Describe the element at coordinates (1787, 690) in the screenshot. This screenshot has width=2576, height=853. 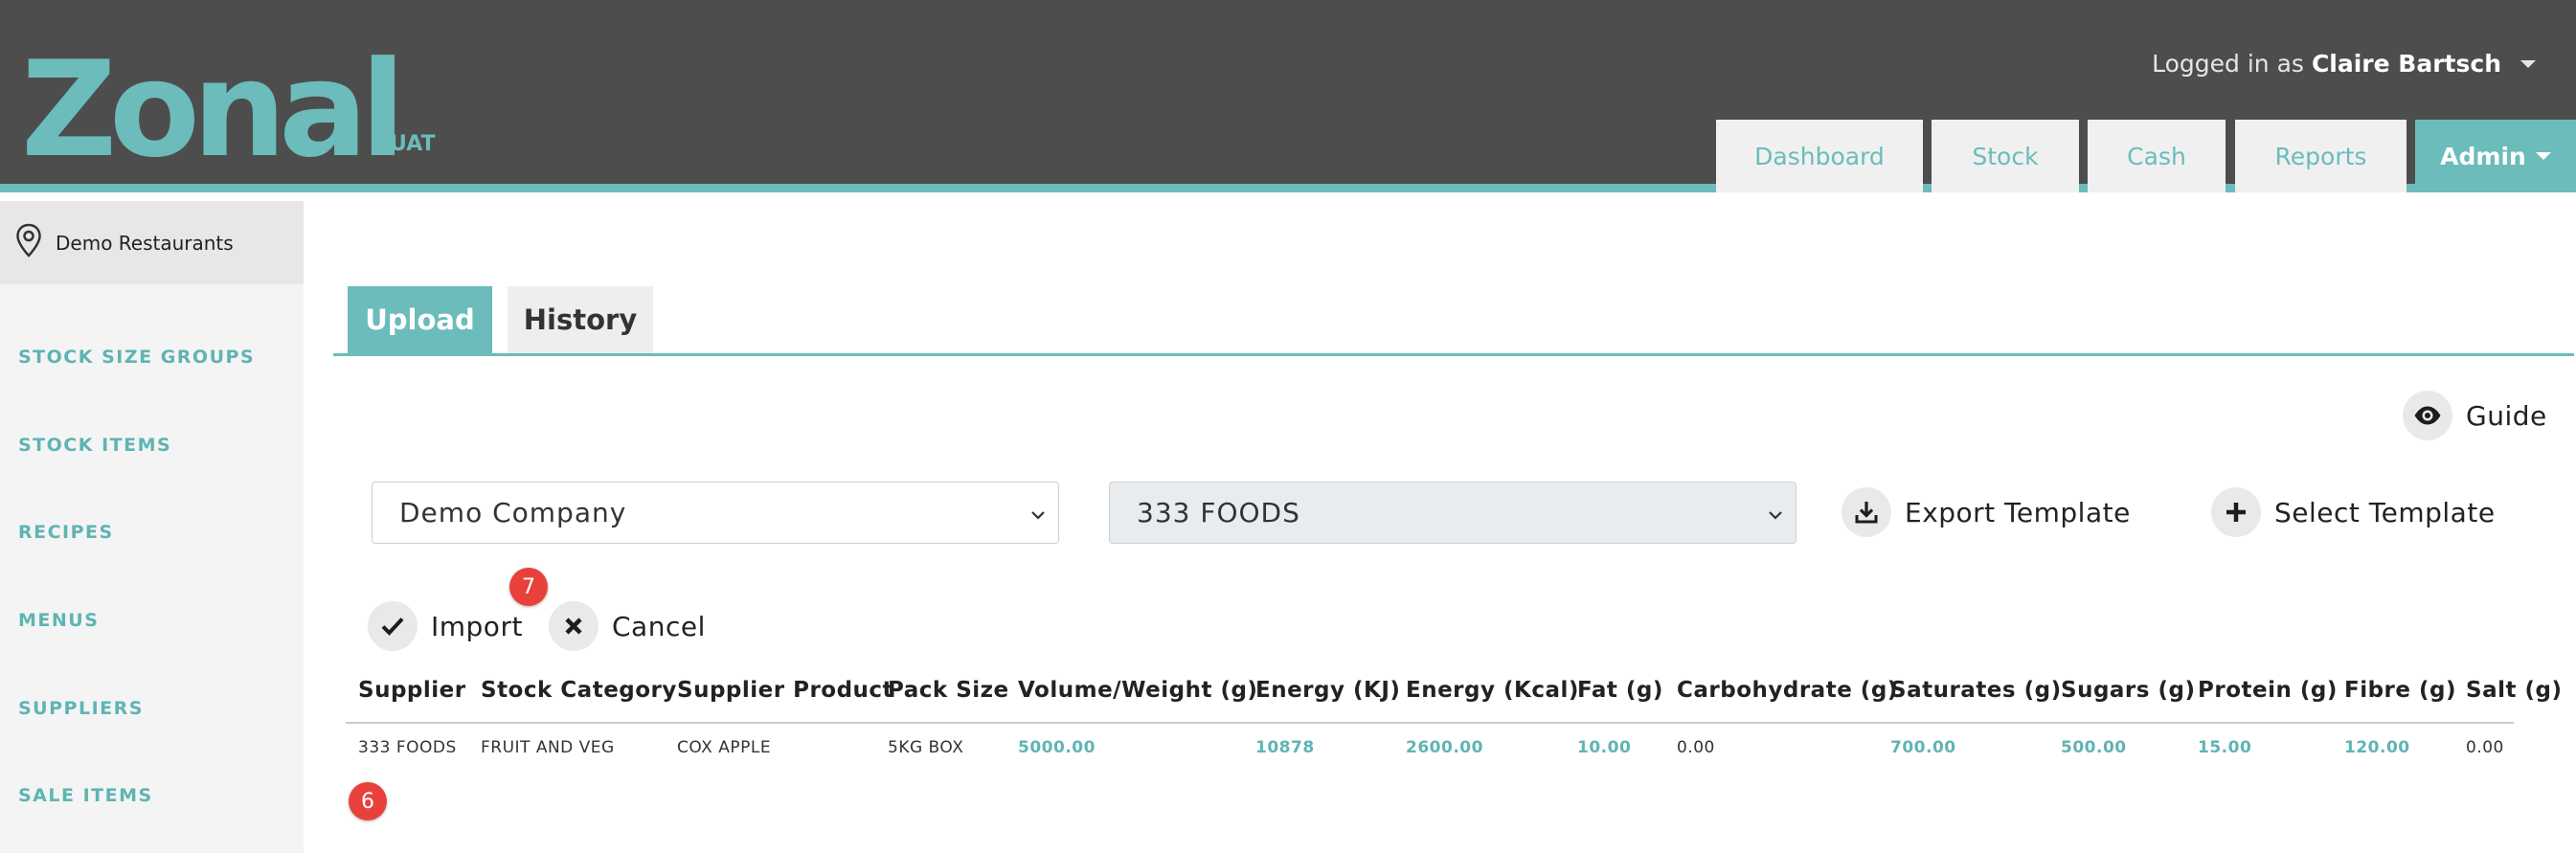
I see `column-header: Carbohydrate (g)` at that location.